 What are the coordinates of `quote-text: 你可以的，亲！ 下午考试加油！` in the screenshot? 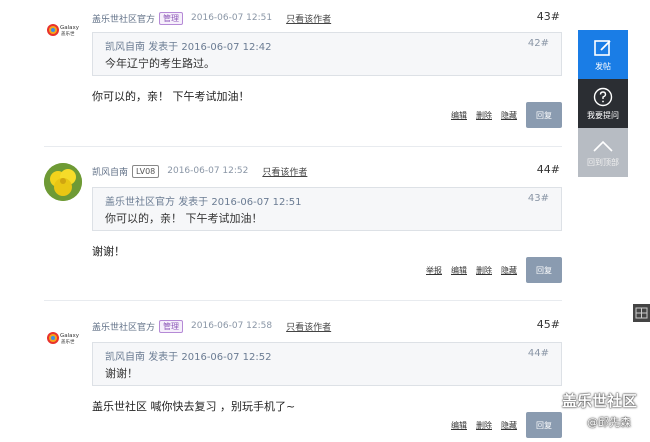 It's located at (184, 218).